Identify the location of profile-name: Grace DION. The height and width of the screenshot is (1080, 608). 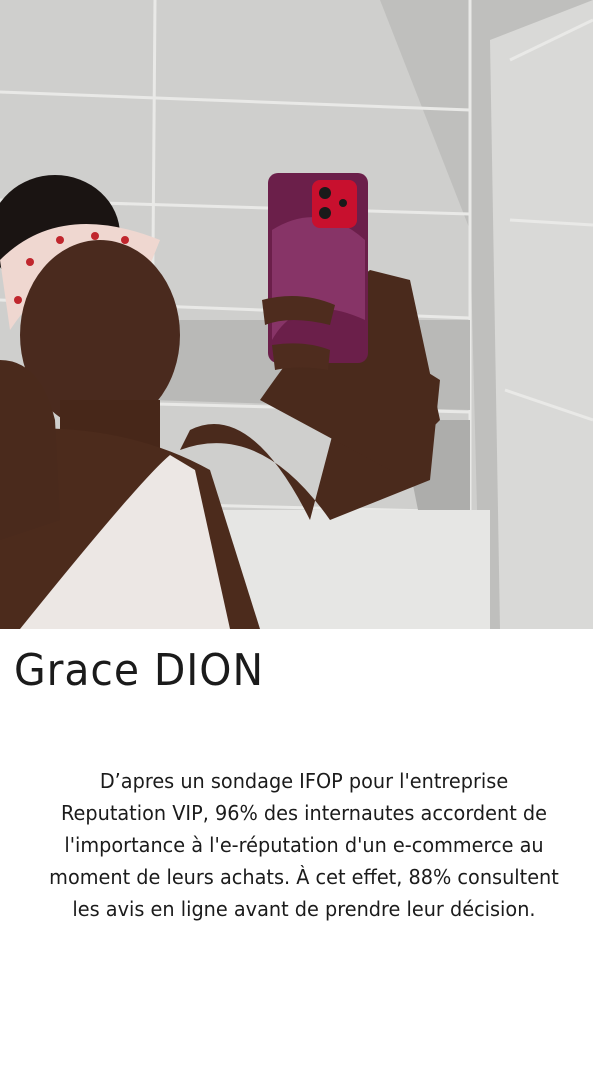
(139, 670).